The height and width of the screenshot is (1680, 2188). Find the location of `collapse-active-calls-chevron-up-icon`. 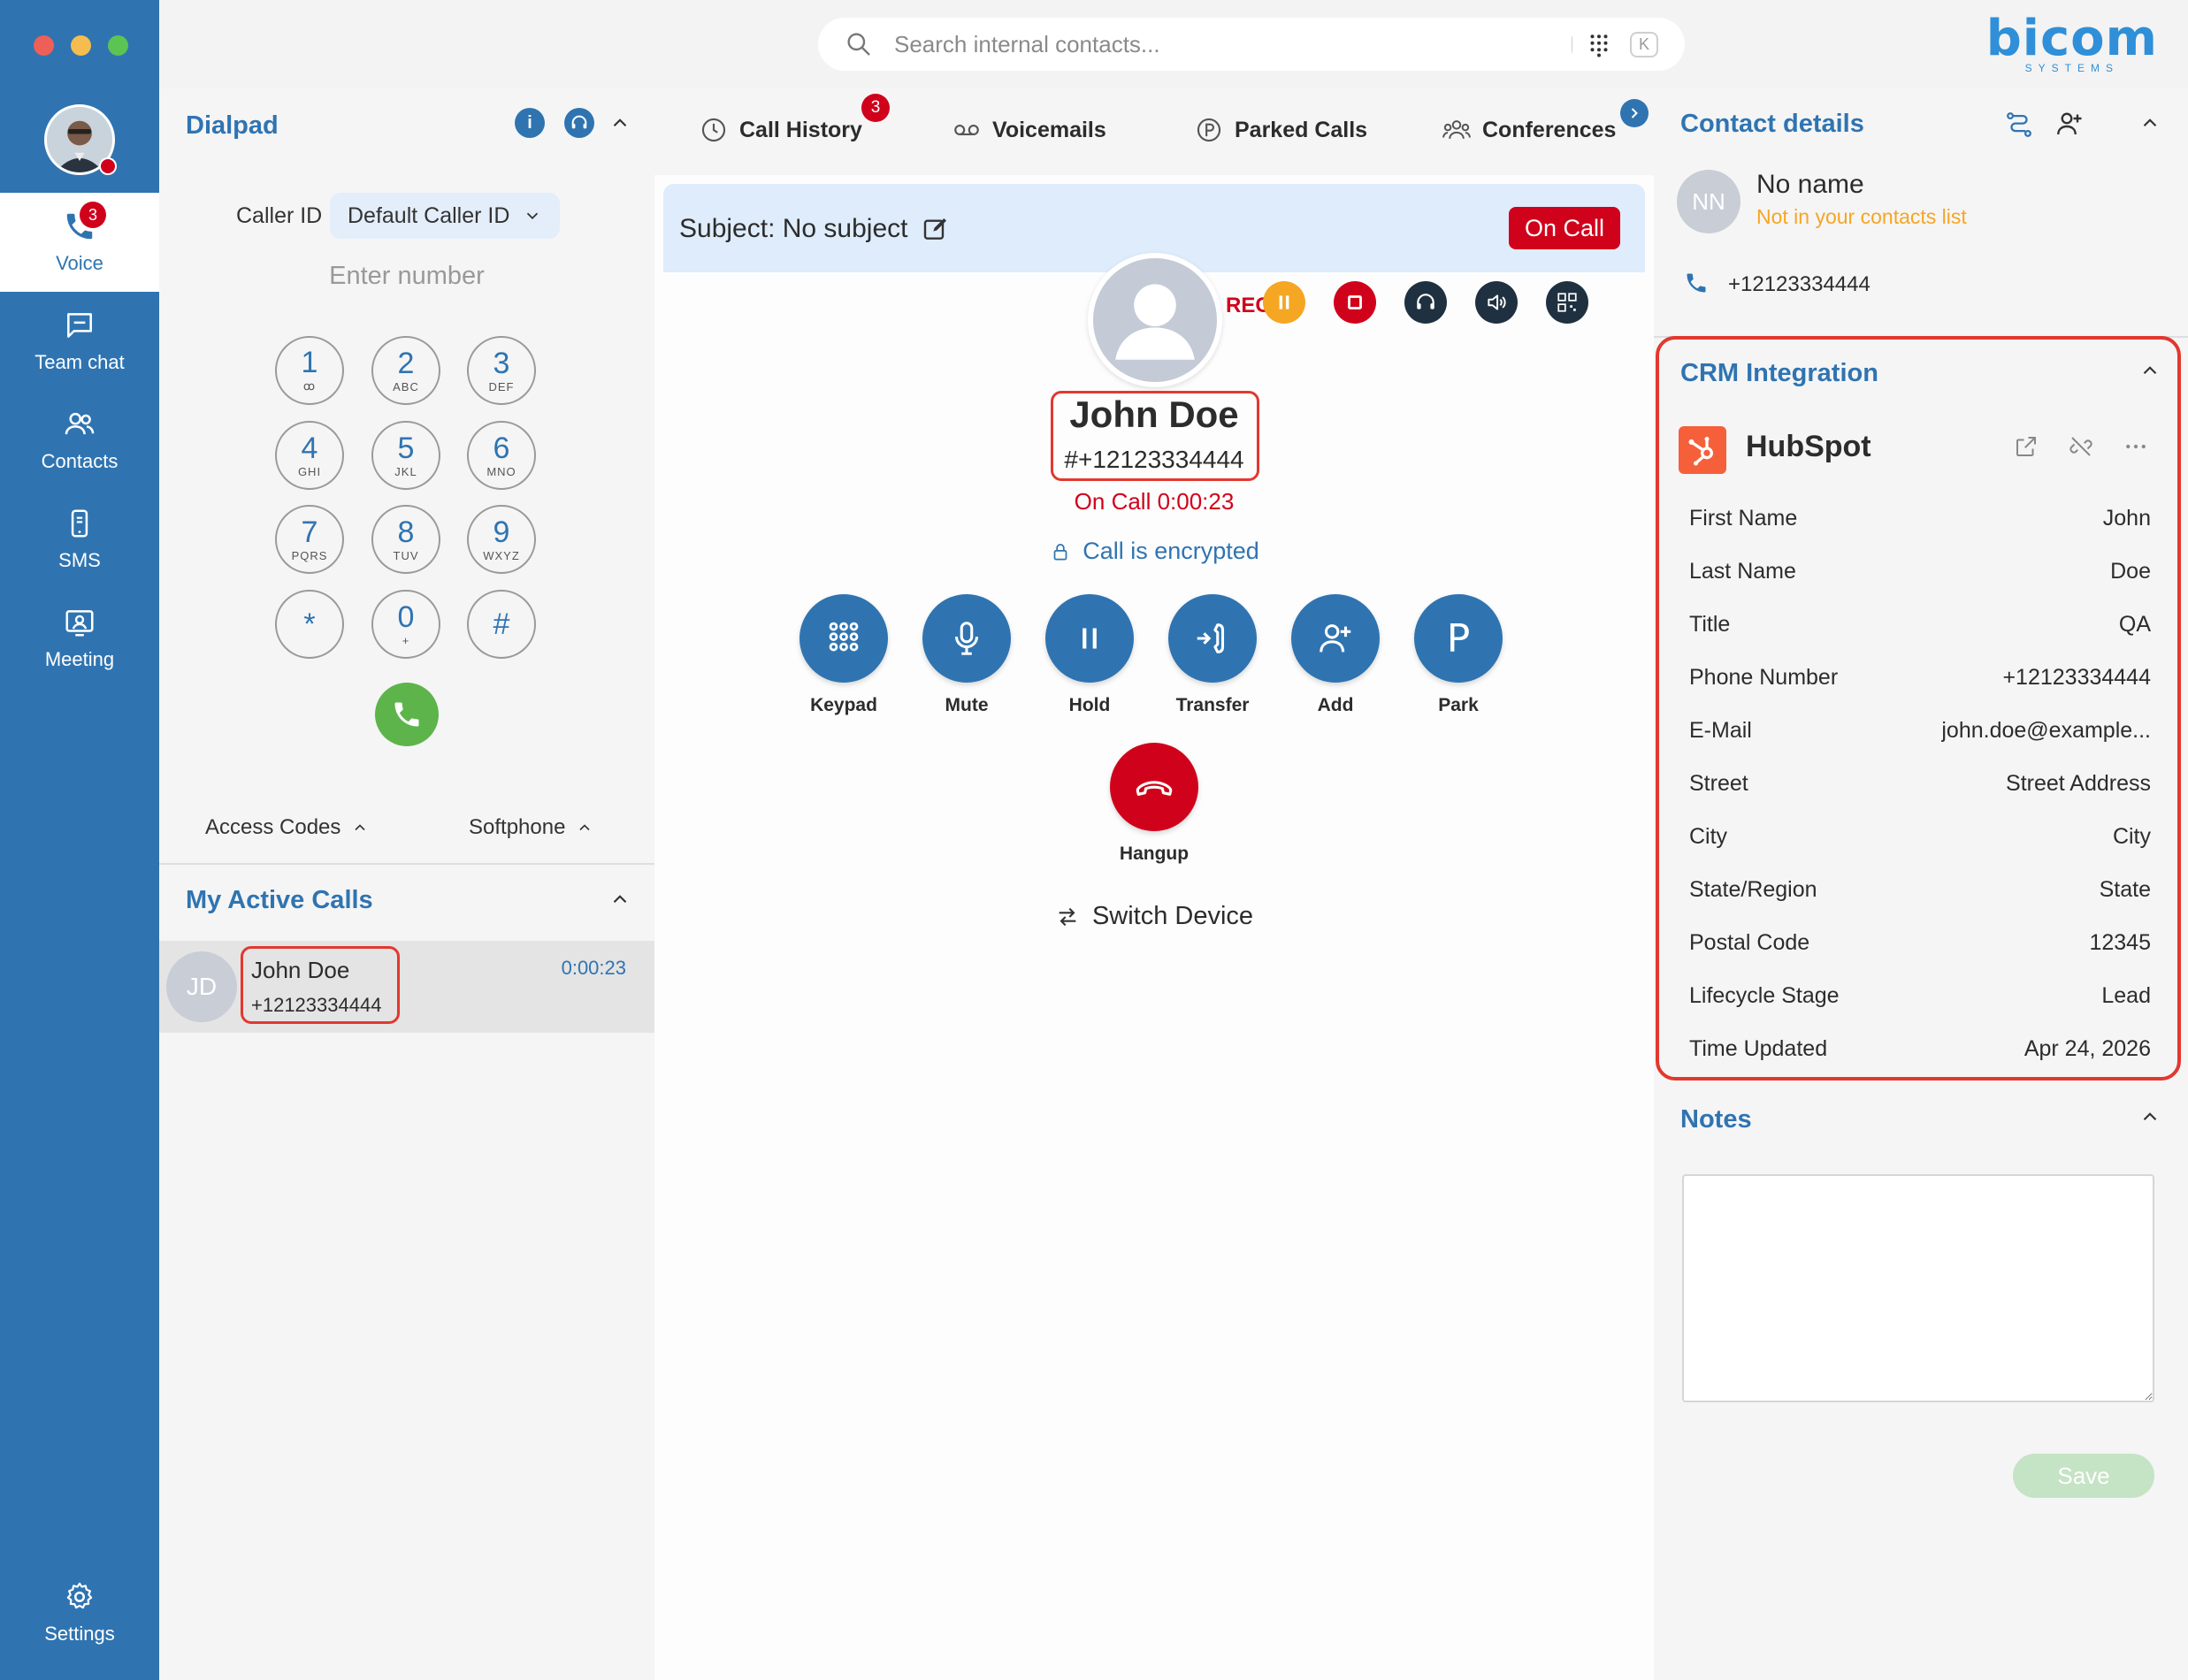

collapse-active-calls-chevron-up-icon is located at coordinates (619, 899).